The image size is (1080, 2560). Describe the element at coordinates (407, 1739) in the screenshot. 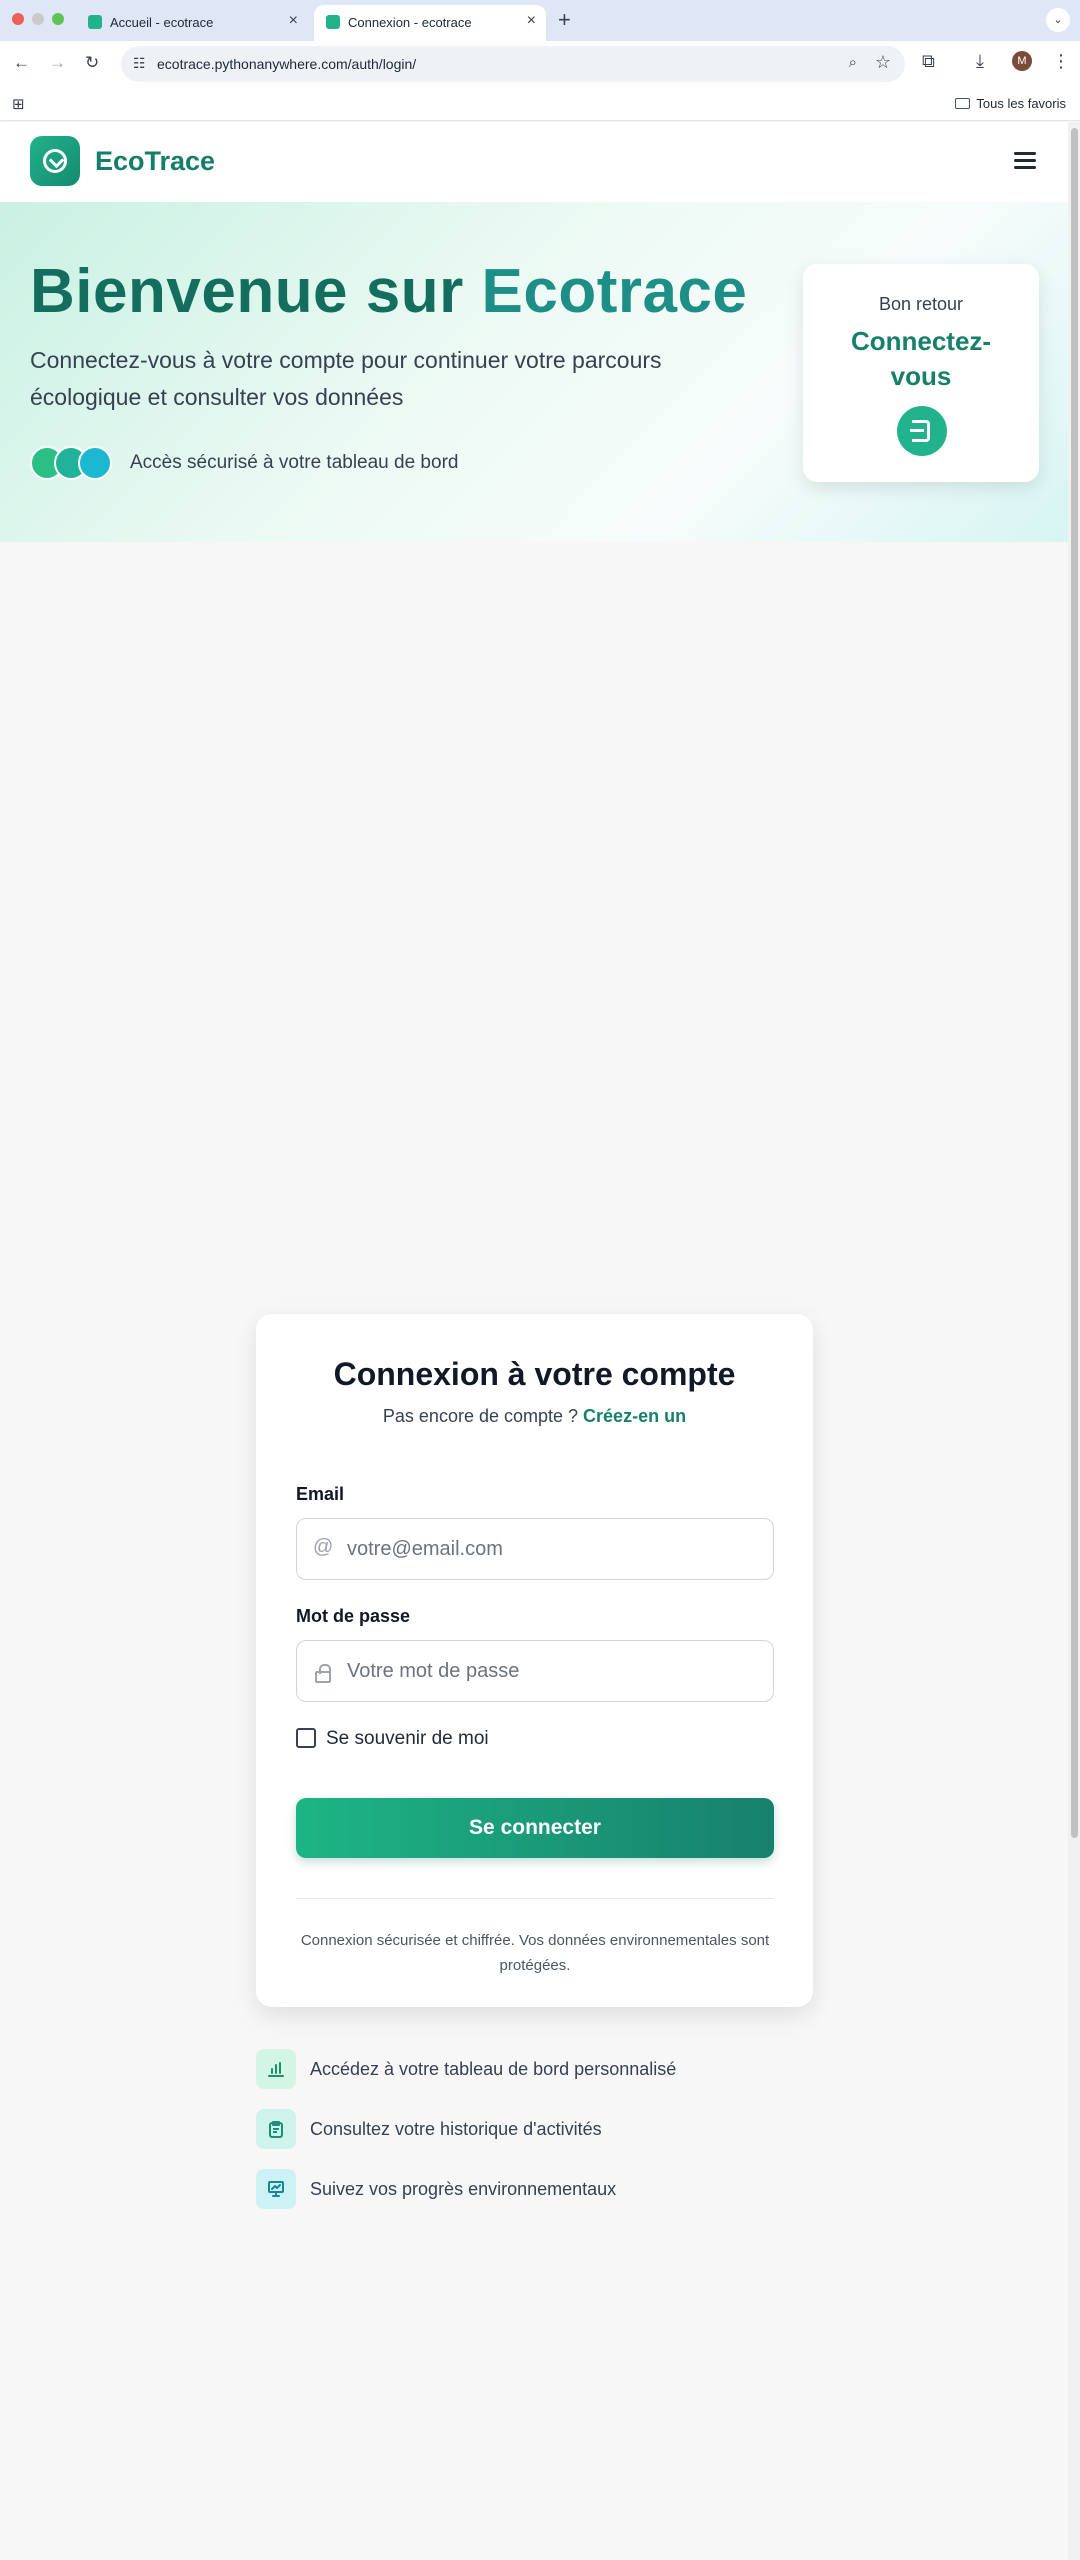

I see `remember-me-label: Se souvenir de moi` at that location.